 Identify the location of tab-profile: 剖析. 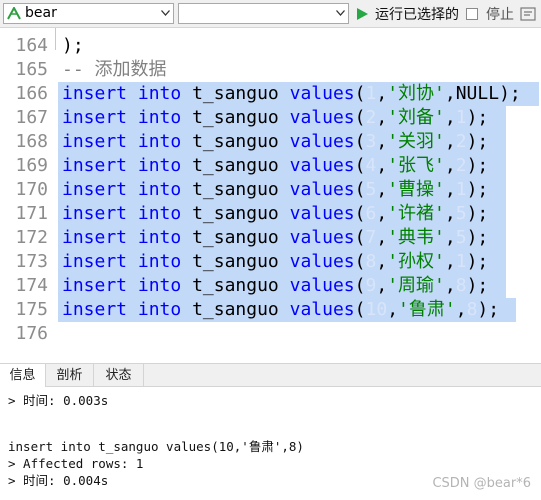
(70, 375).